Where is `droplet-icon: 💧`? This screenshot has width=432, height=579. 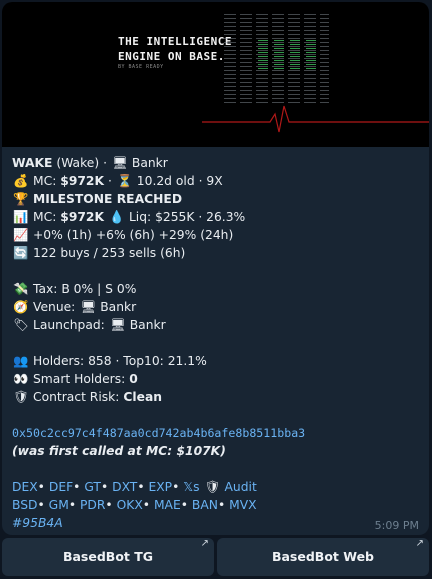
droplet-icon: 💧 is located at coordinates (117, 217).